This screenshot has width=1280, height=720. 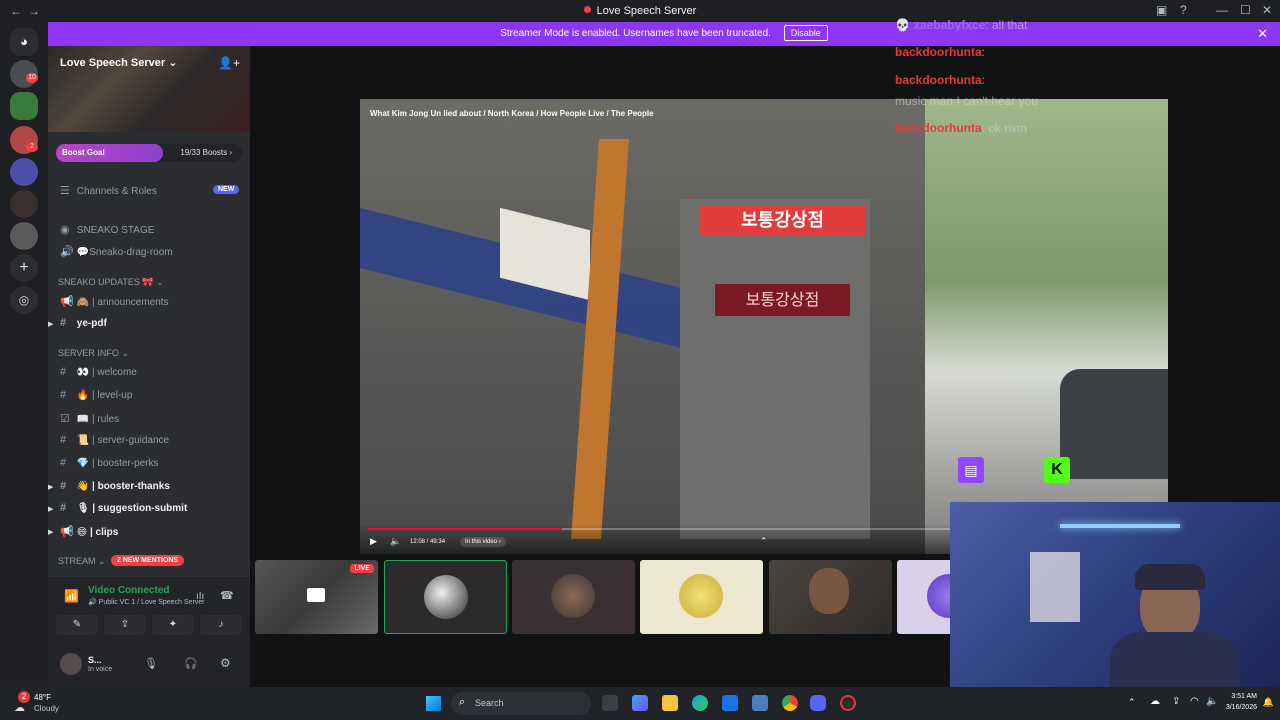 I want to click on unread-indicator: ▶, so click(x=51, y=509).